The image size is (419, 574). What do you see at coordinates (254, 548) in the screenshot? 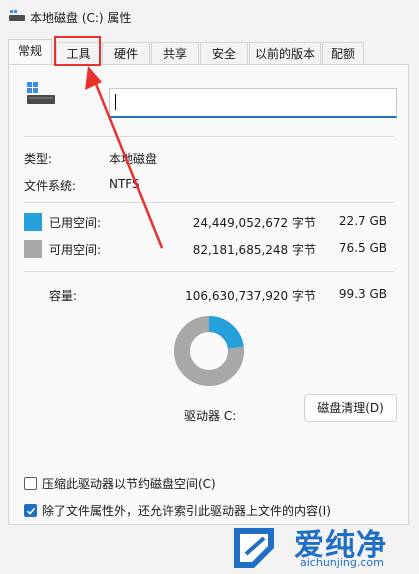
I see `watermark-logo-icon` at bounding box center [254, 548].